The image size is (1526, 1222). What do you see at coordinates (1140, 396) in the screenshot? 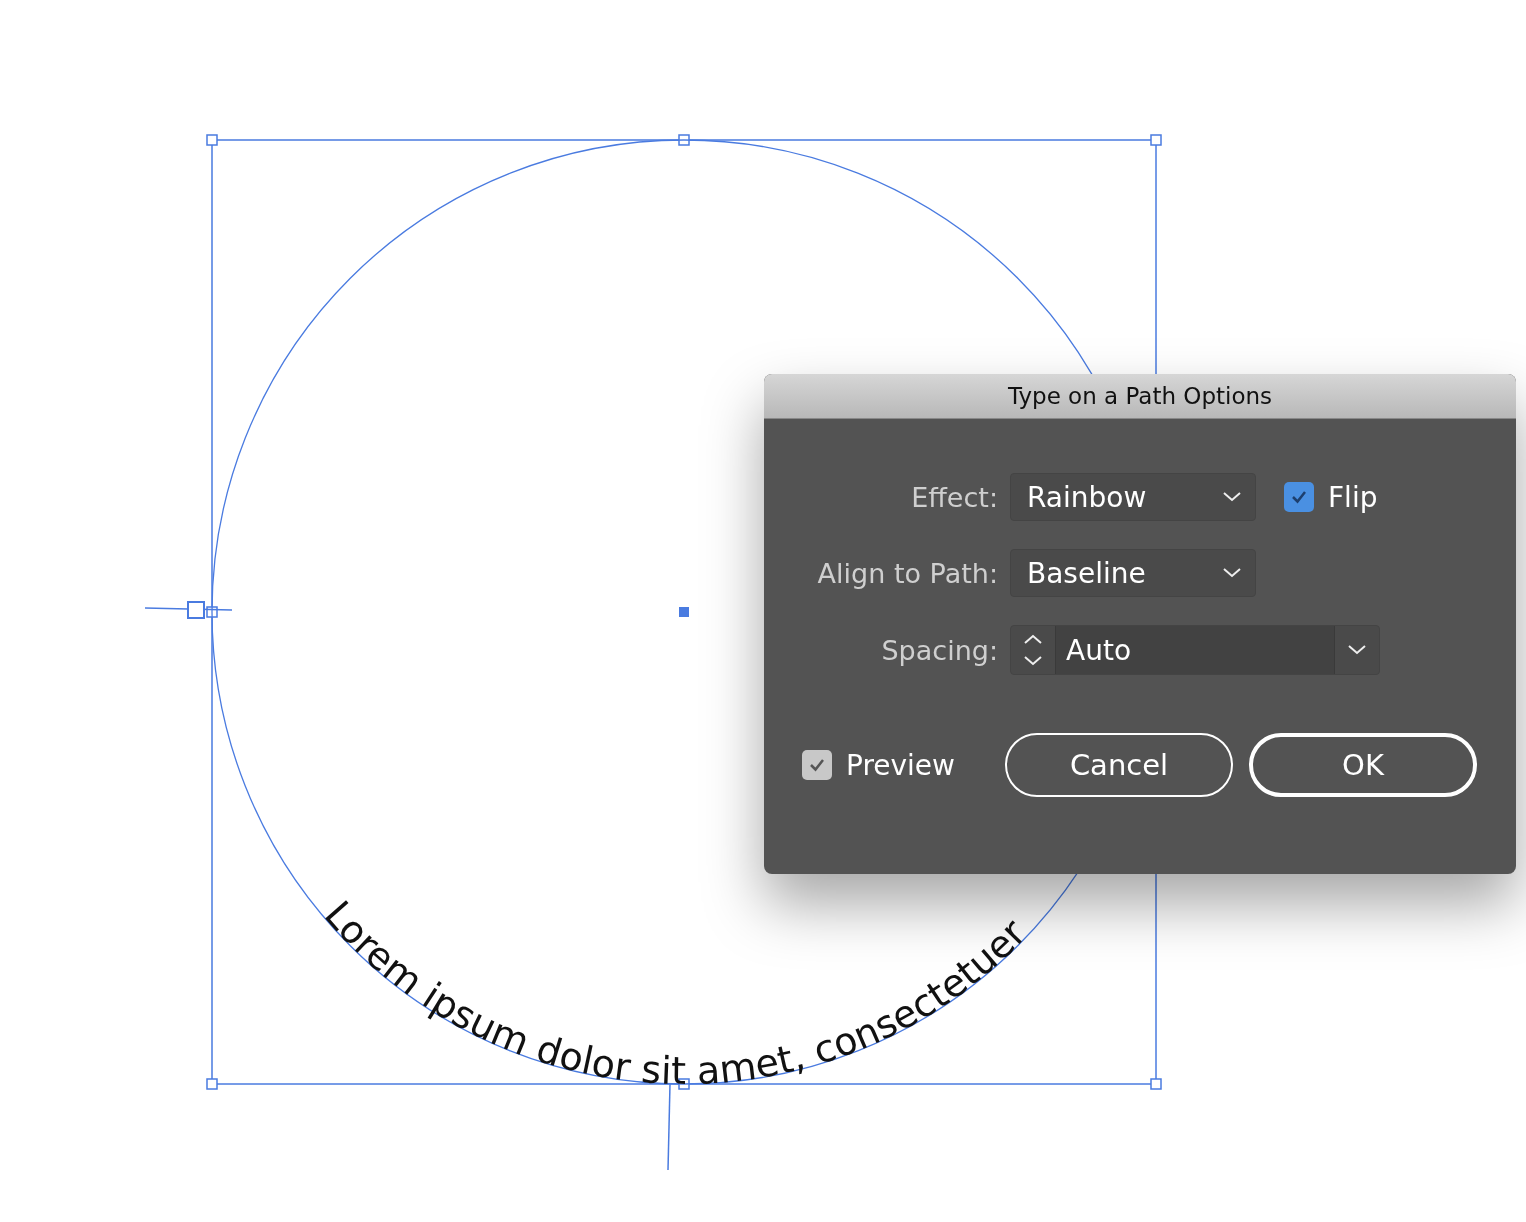
I see `dialog-title: Type on a Path Options` at bounding box center [1140, 396].